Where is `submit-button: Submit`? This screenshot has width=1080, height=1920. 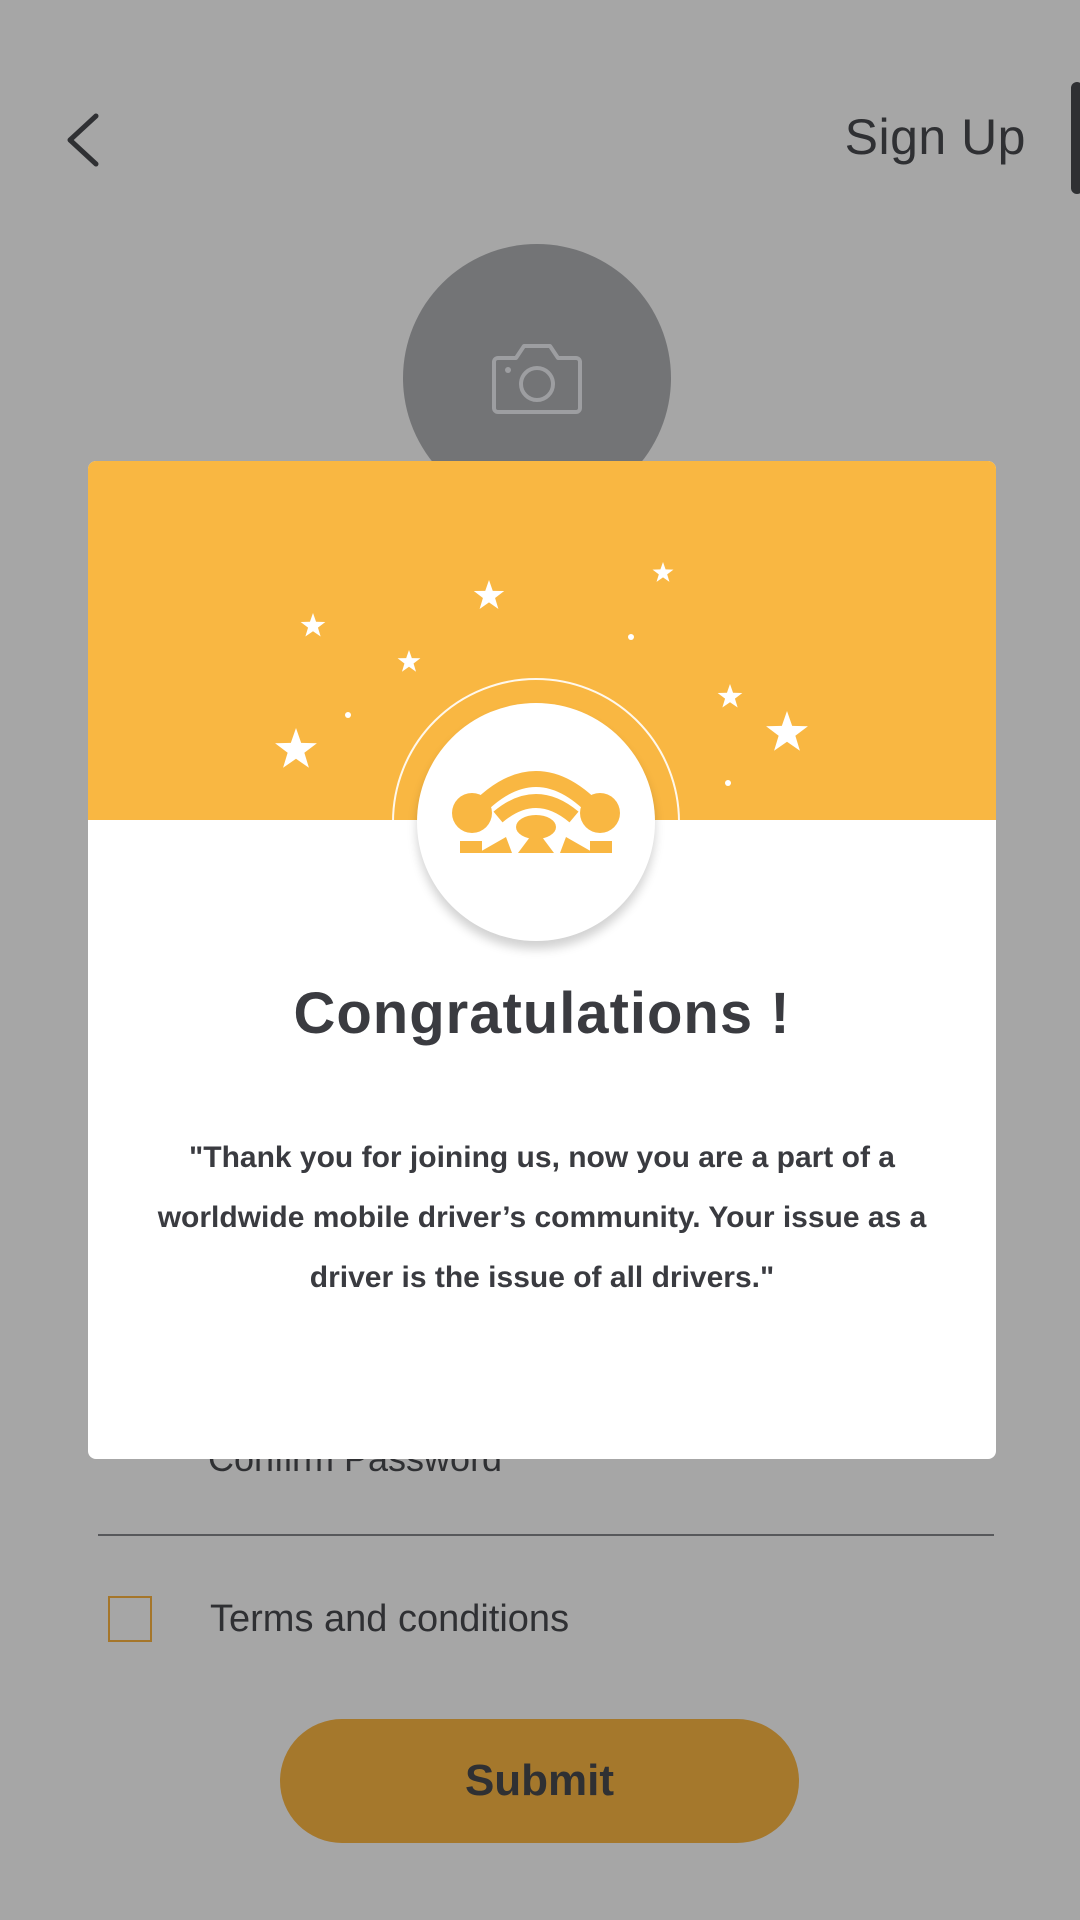
submit-button: Submit is located at coordinates (539, 1781).